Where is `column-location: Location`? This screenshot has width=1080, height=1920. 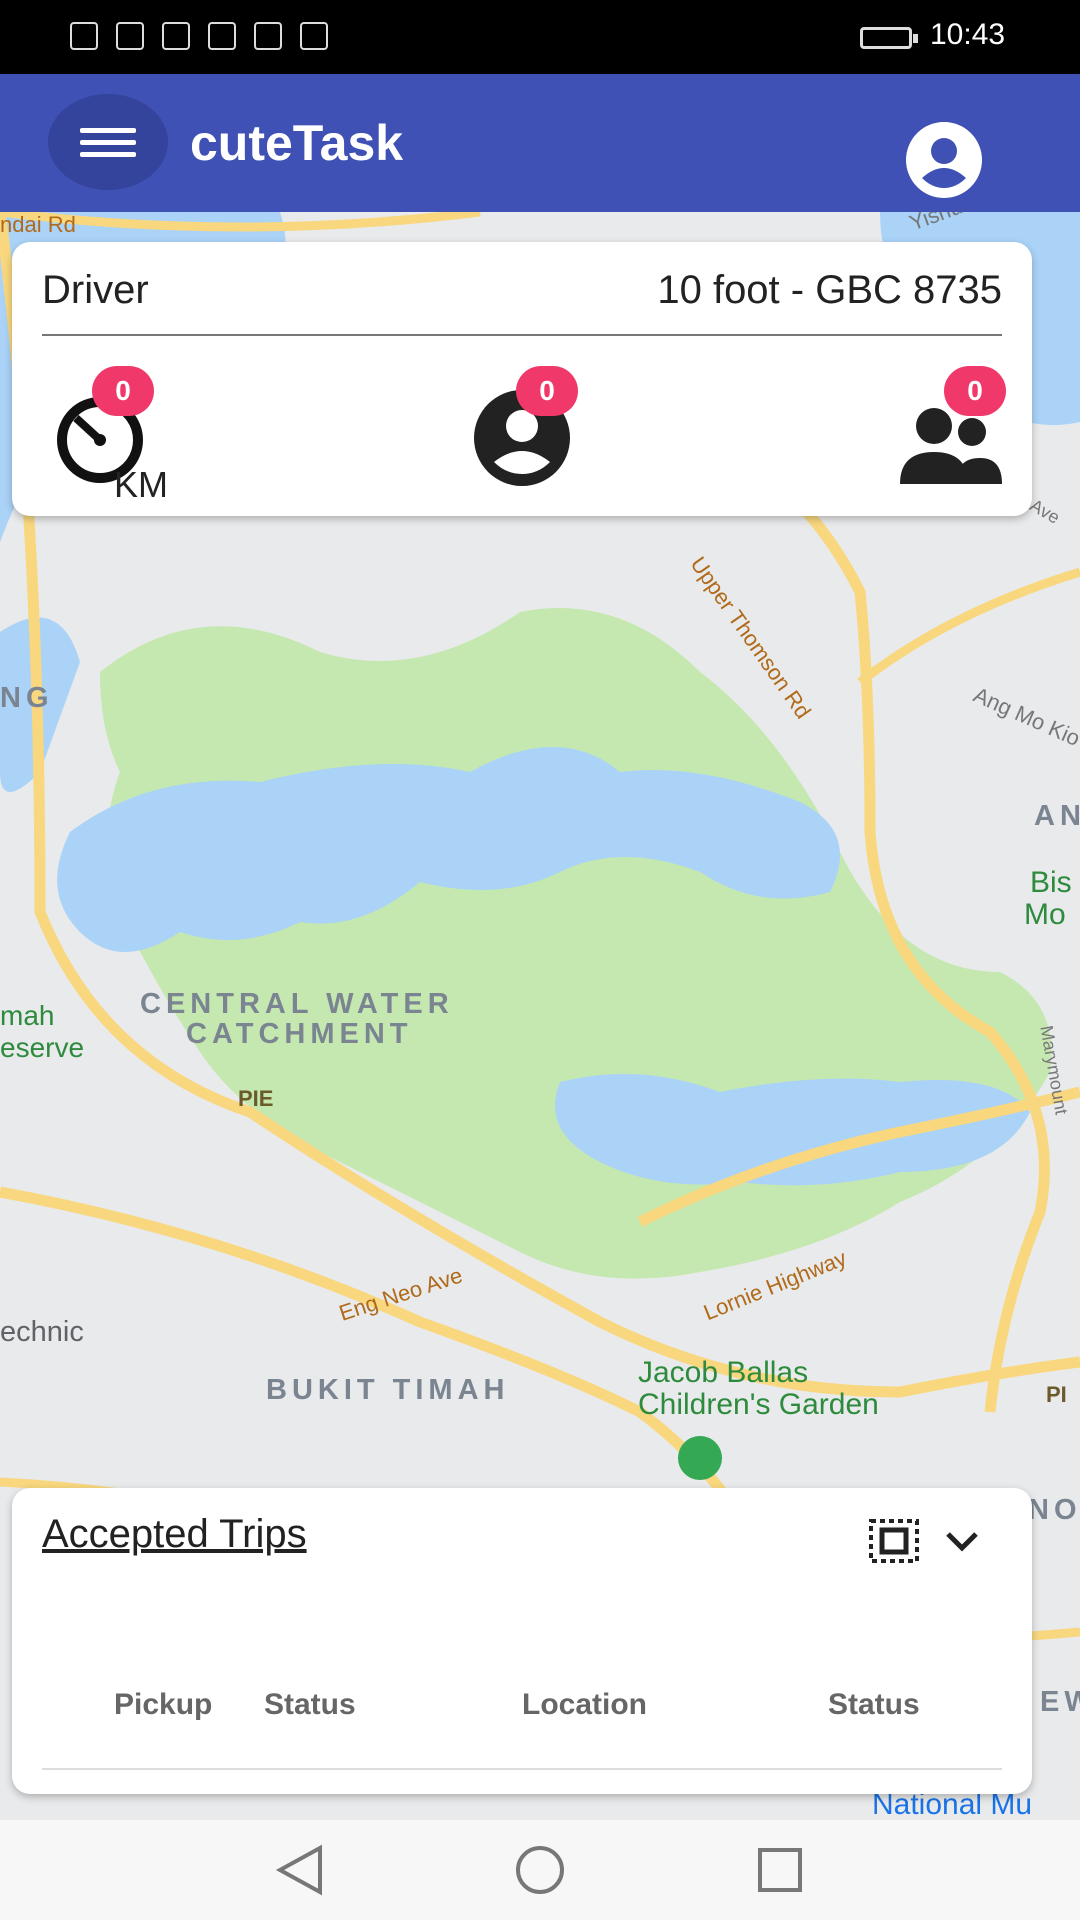
column-location: Location is located at coordinates (584, 1704).